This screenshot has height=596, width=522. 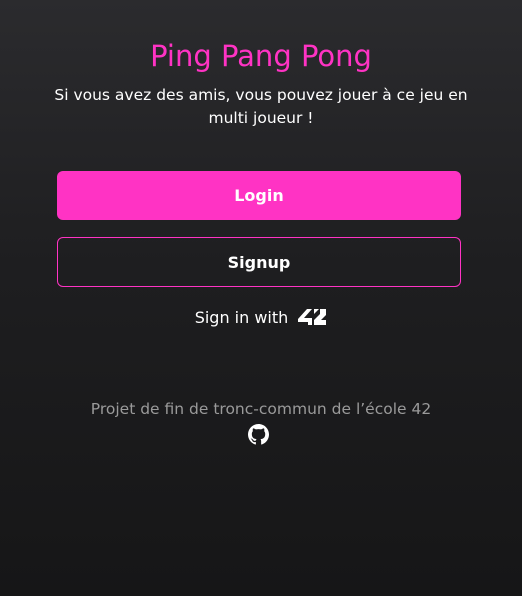 I want to click on login-button-label: Login, so click(x=259, y=195).